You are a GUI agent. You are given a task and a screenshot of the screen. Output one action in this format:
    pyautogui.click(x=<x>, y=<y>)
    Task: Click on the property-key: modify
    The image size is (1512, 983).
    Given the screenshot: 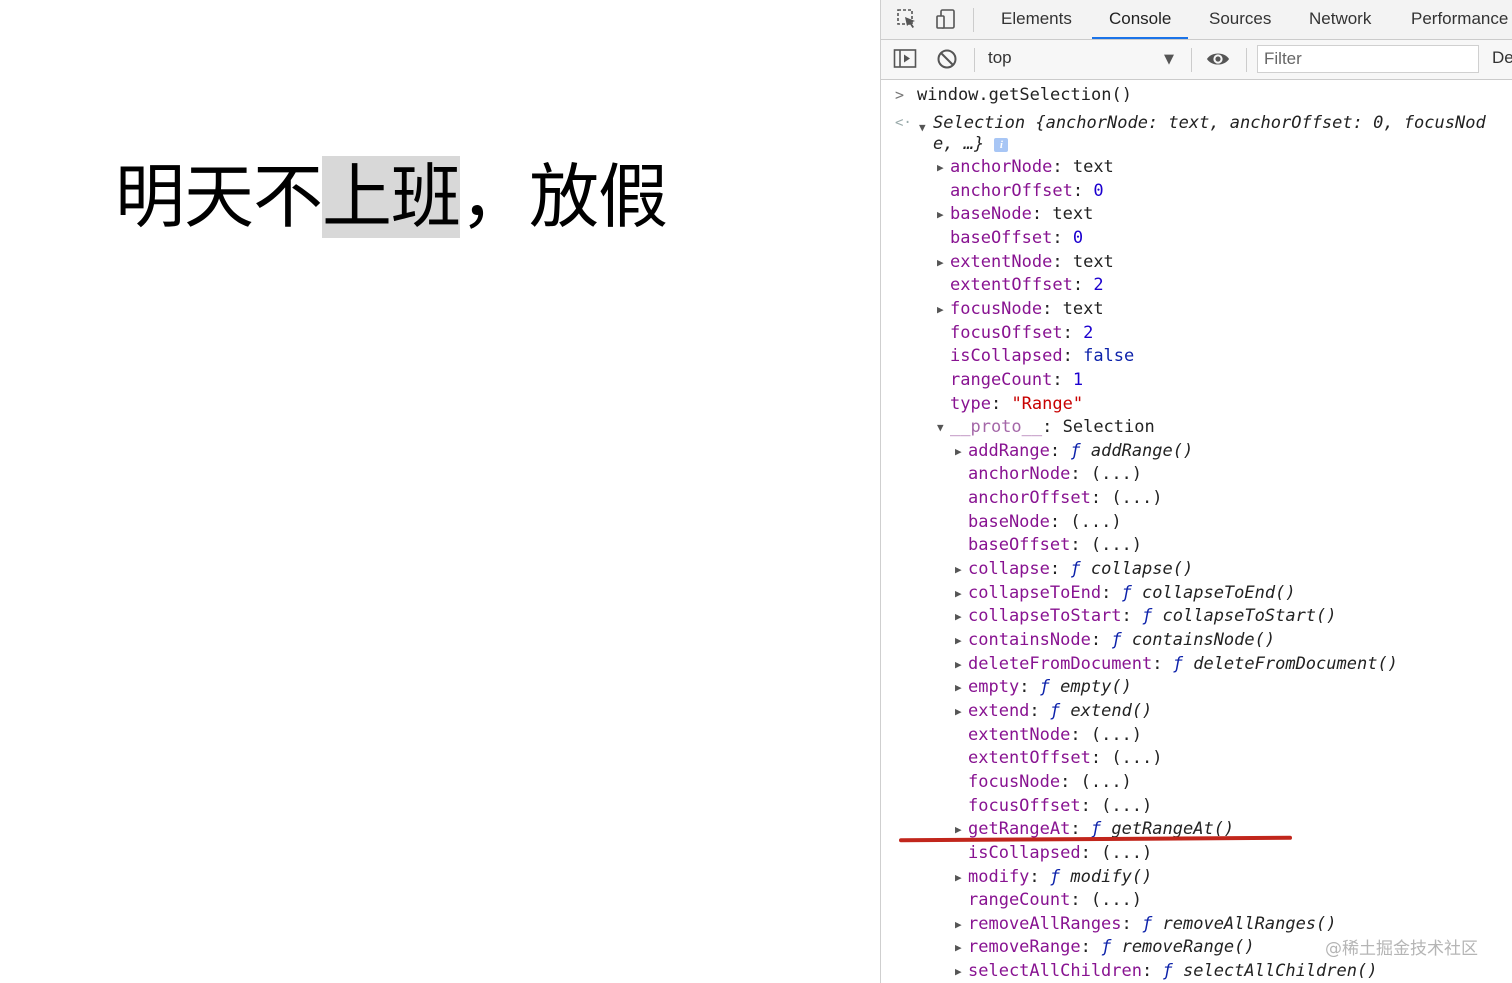 What is the action you would take?
    pyautogui.click(x=999, y=876)
    